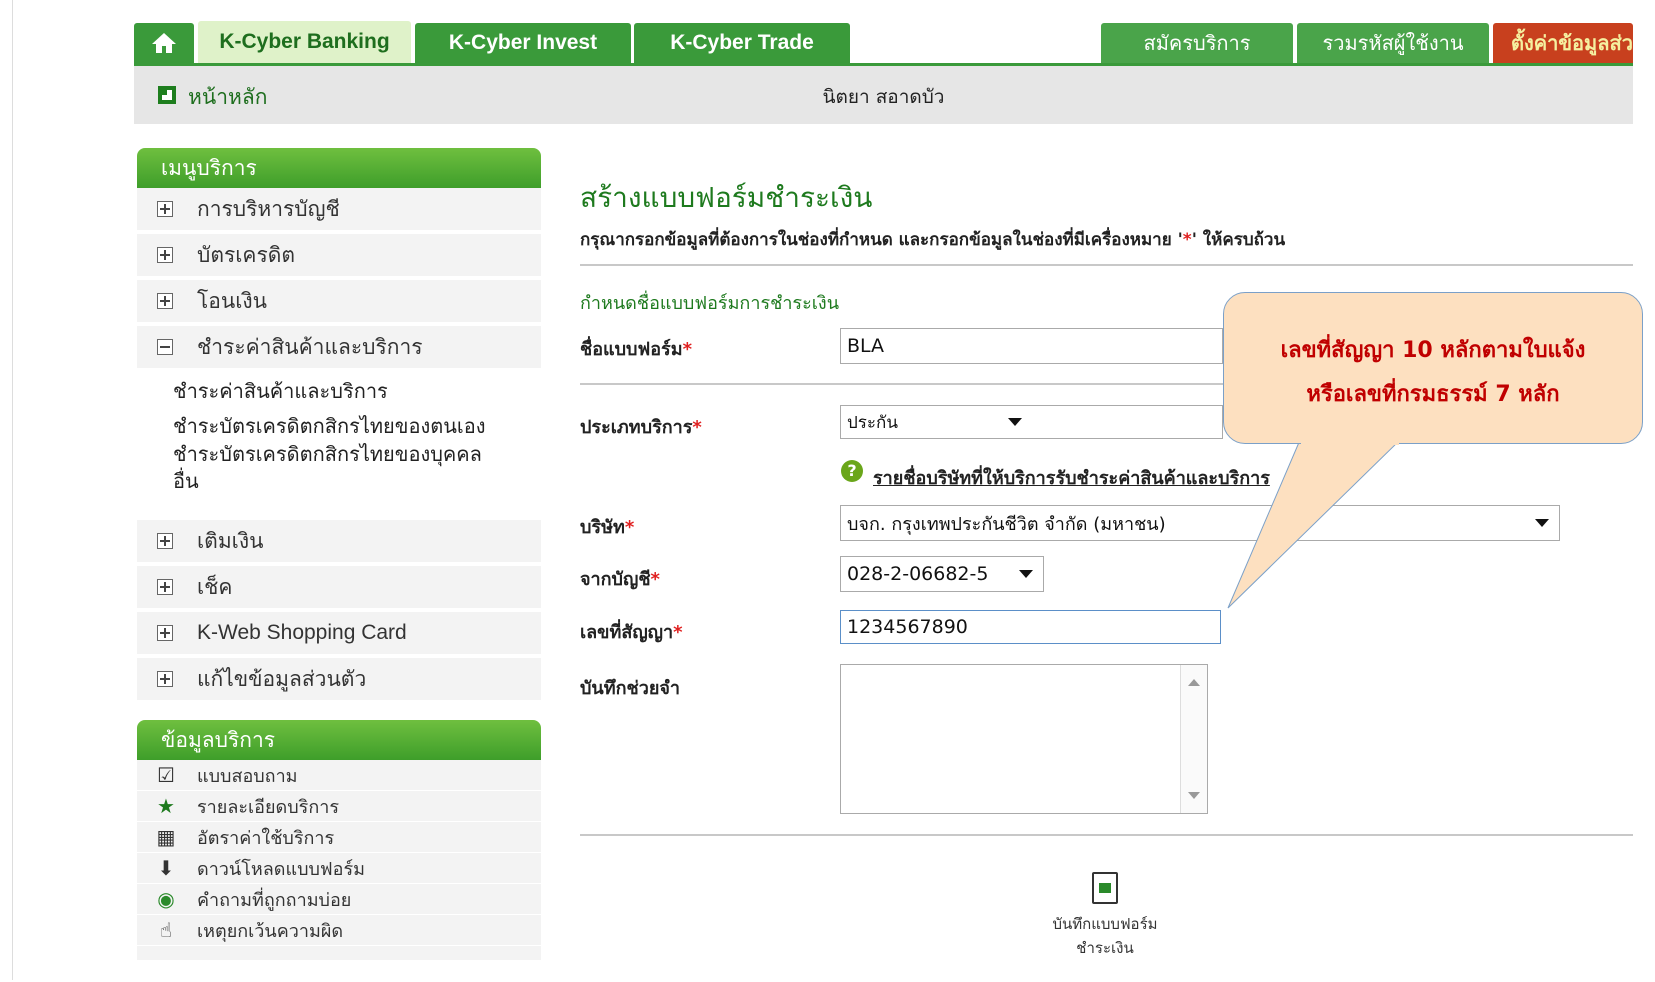  What do you see at coordinates (710, 303) in the screenshot?
I see `section-title: กำหนดชื่อแบบฟอร์มการชำระเงิน` at bounding box center [710, 303].